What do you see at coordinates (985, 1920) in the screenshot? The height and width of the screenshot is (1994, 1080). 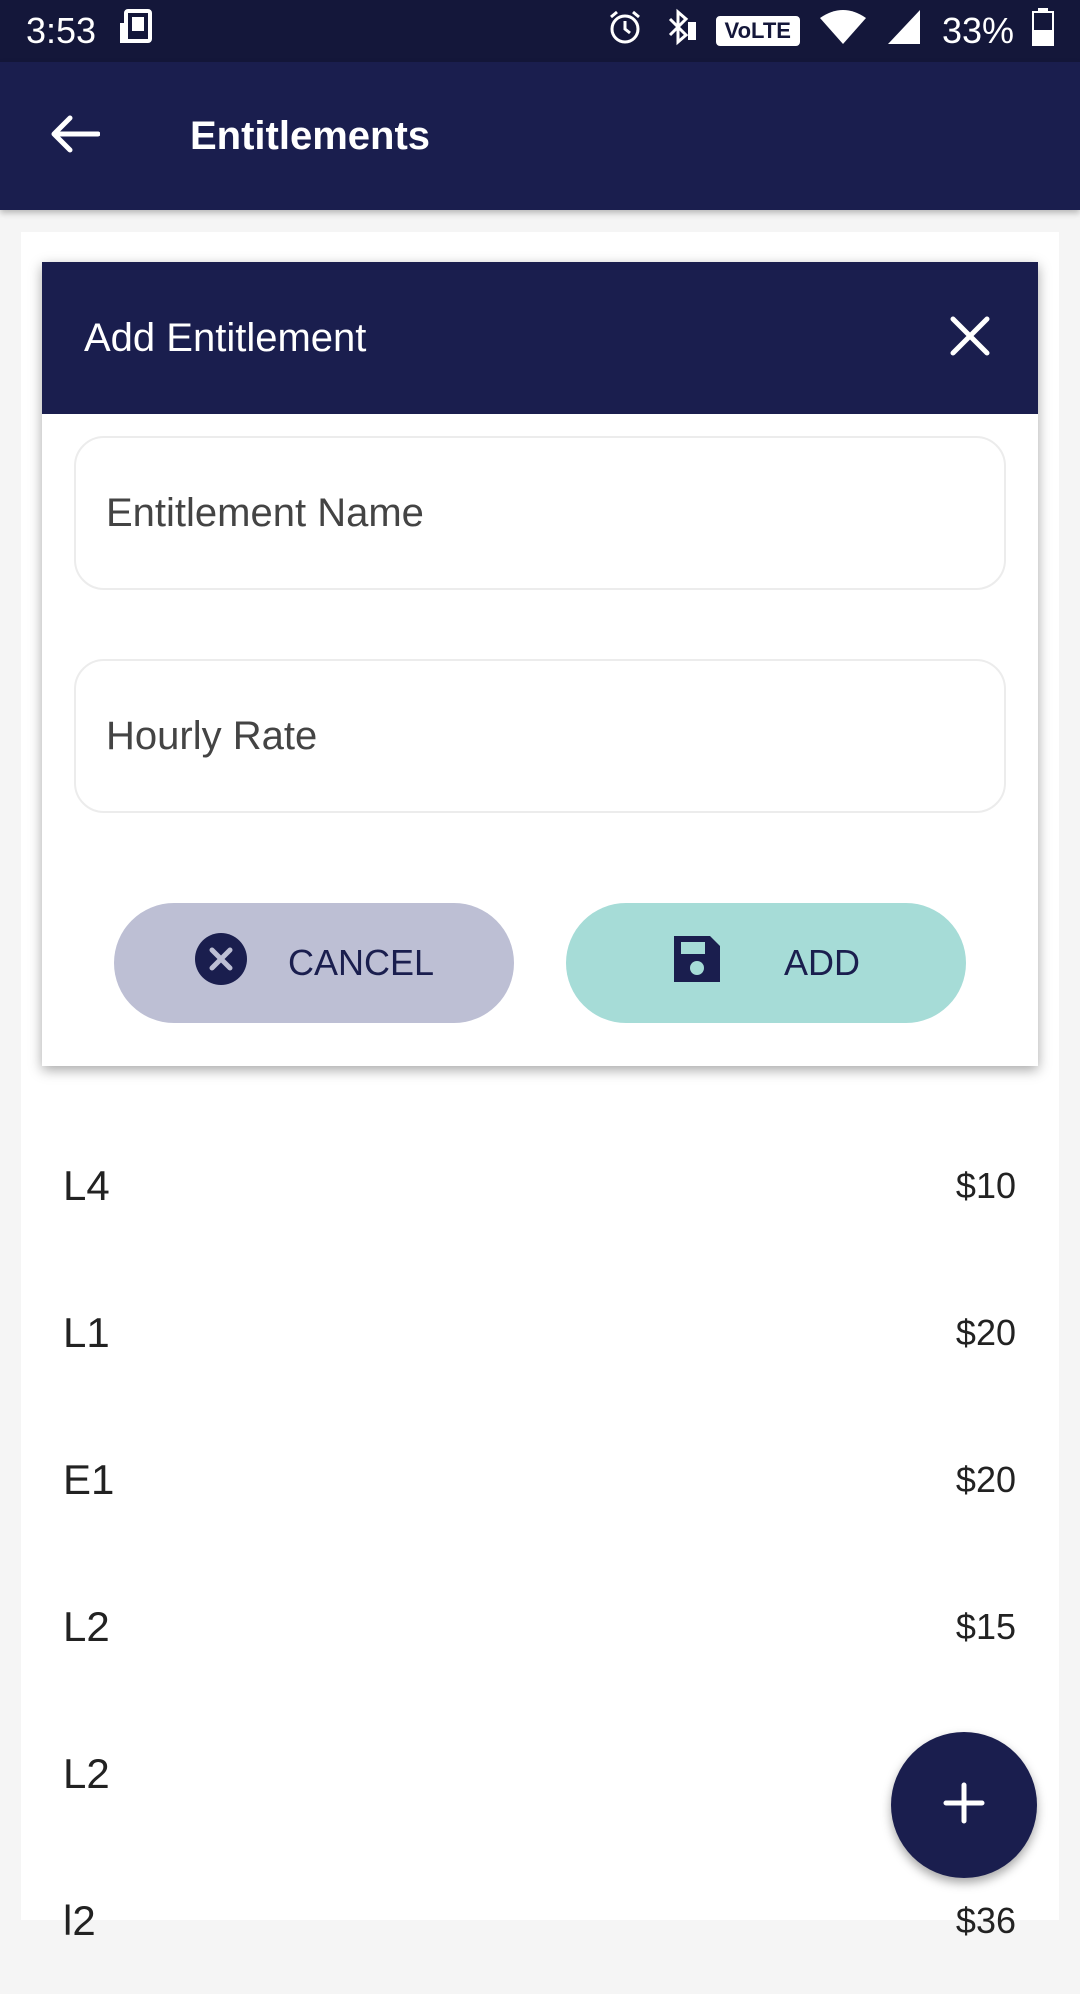 I see `entitlement-rate: $36` at bounding box center [985, 1920].